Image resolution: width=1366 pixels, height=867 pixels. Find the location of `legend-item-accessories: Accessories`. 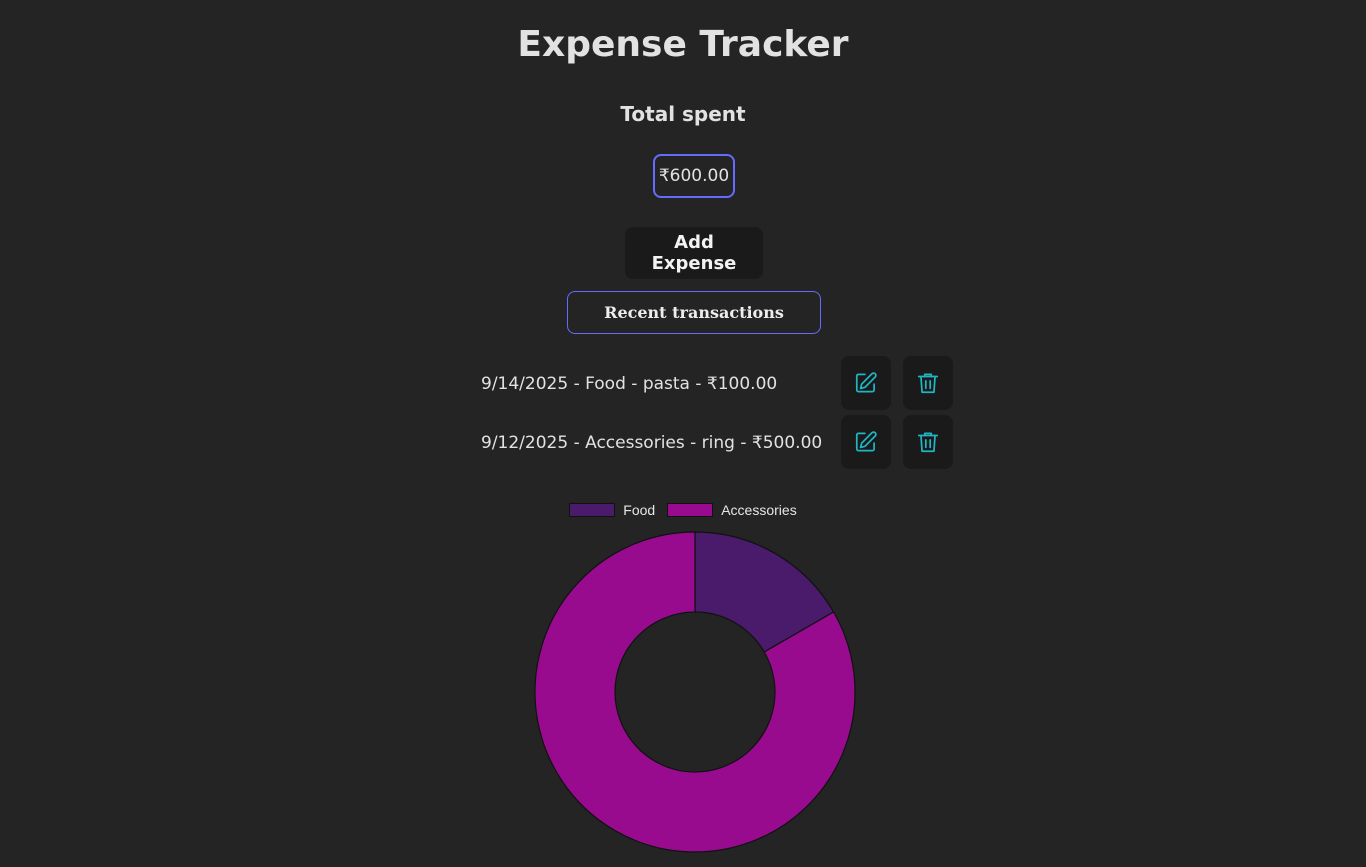

legend-item-accessories: Accessories is located at coordinates (732, 510).